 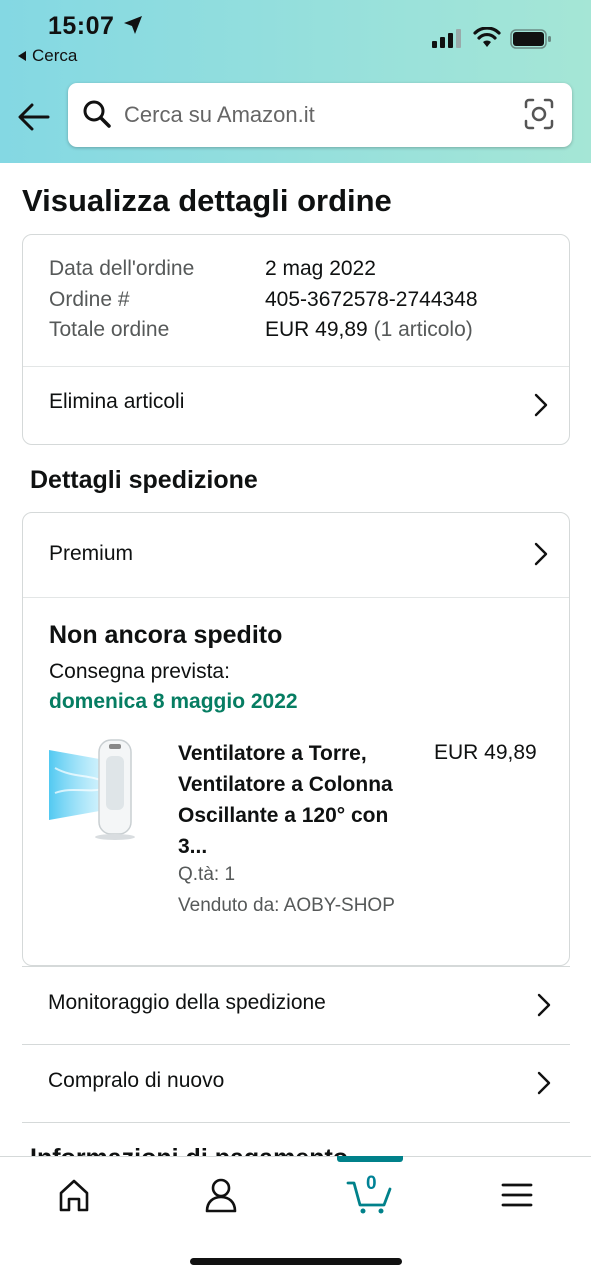 I want to click on delivery-label: Consegna prevista:, so click(x=139, y=671).